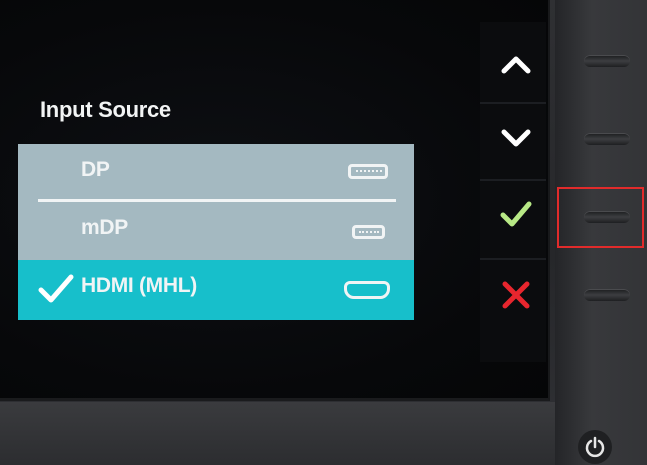 This screenshot has height=465, width=647. I want to click on bezel-bottom, so click(290, 433).